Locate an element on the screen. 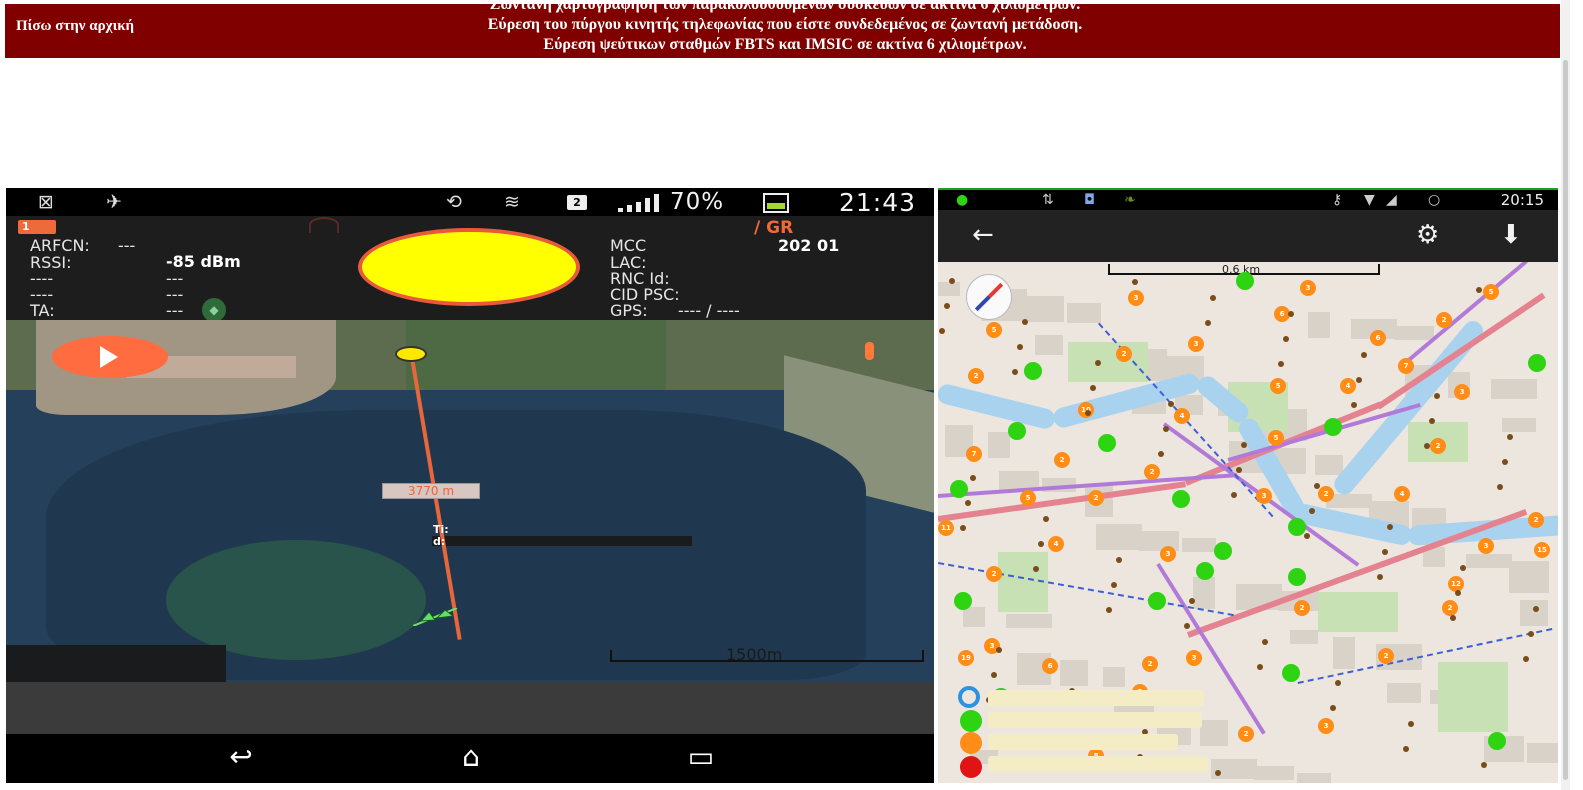 This screenshot has height=790, width=1583. cell-icon: ◆ is located at coordinates (214, 310).